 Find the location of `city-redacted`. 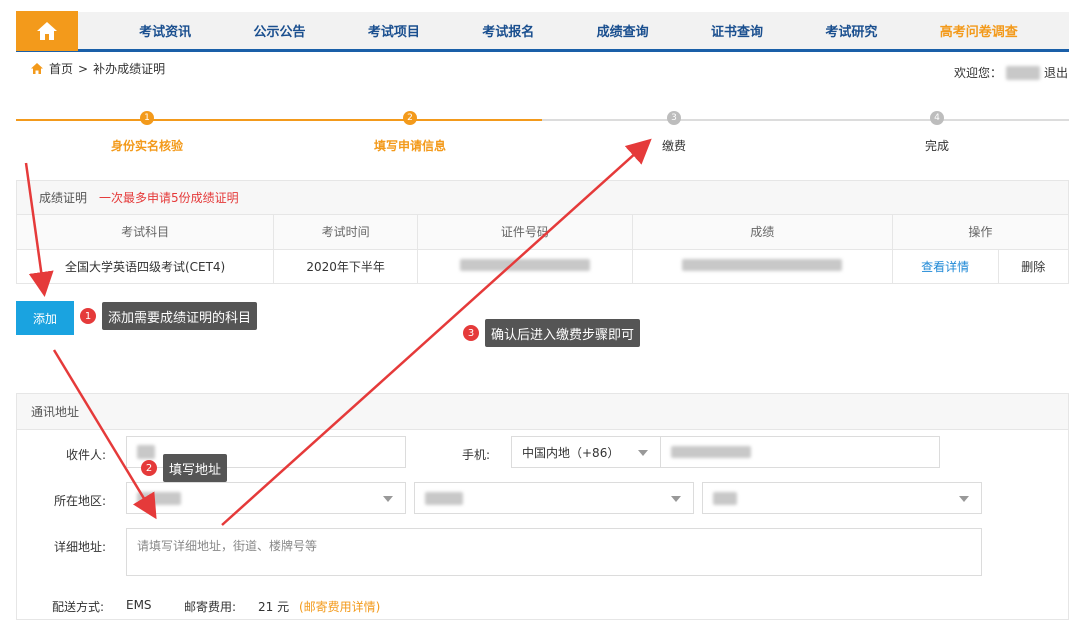

city-redacted is located at coordinates (444, 498).